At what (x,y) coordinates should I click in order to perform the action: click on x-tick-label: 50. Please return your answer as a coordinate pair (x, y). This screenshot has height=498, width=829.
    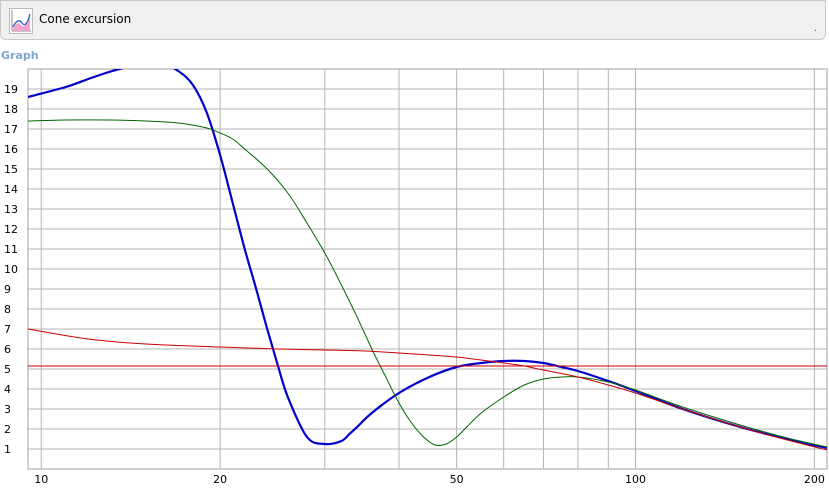
    Looking at the image, I should click on (457, 479).